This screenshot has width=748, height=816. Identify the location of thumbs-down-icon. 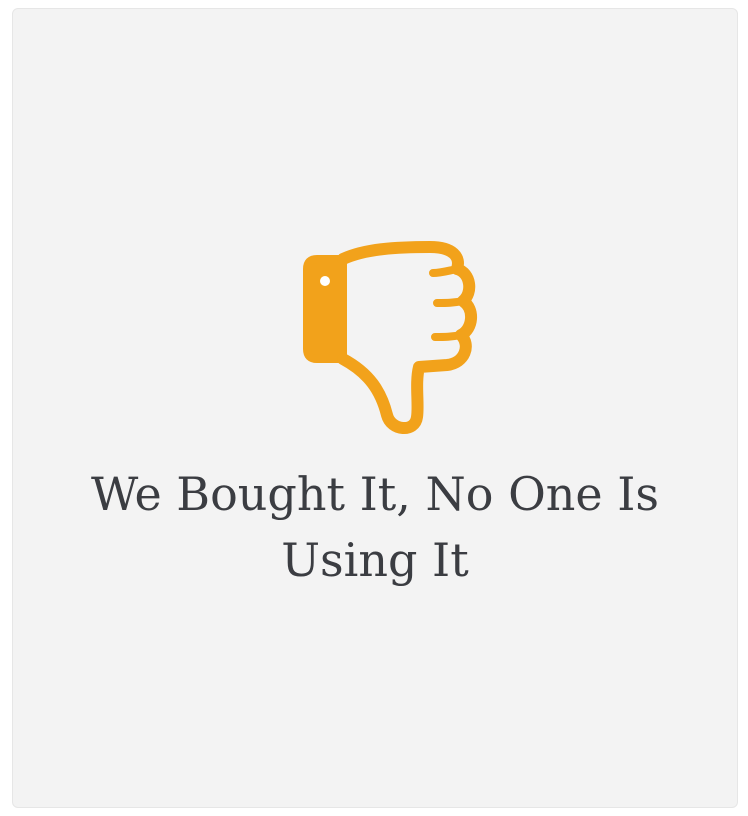
(387, 337).